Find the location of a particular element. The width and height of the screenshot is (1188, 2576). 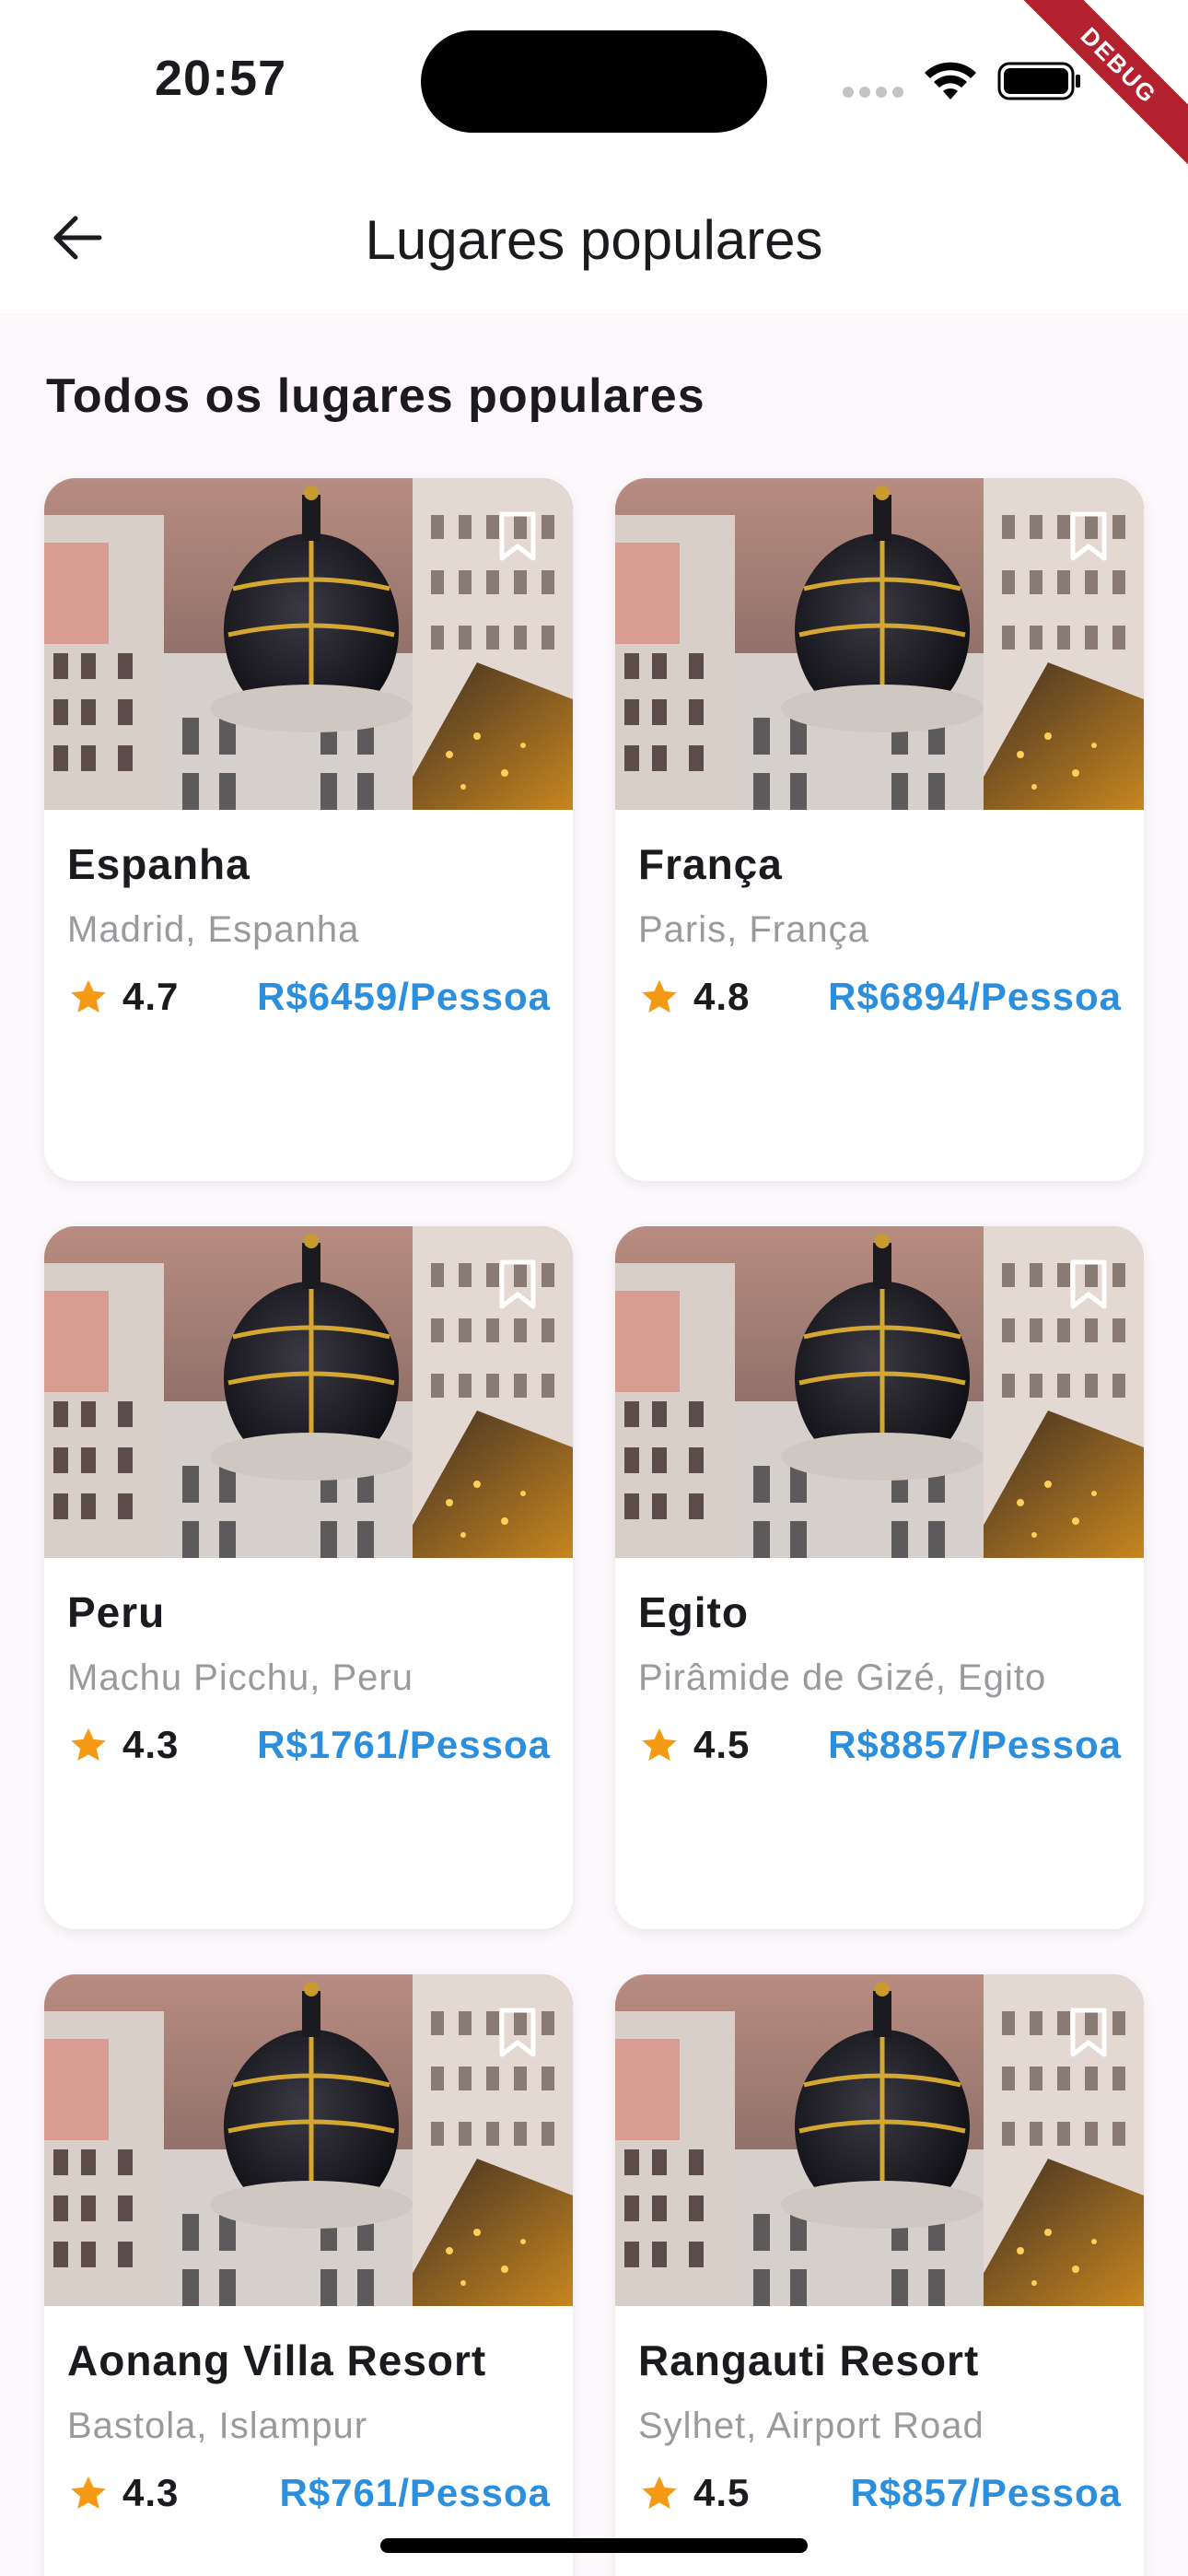

status-bar: 20:57 DEBUG is located at coordinates (594, 87).